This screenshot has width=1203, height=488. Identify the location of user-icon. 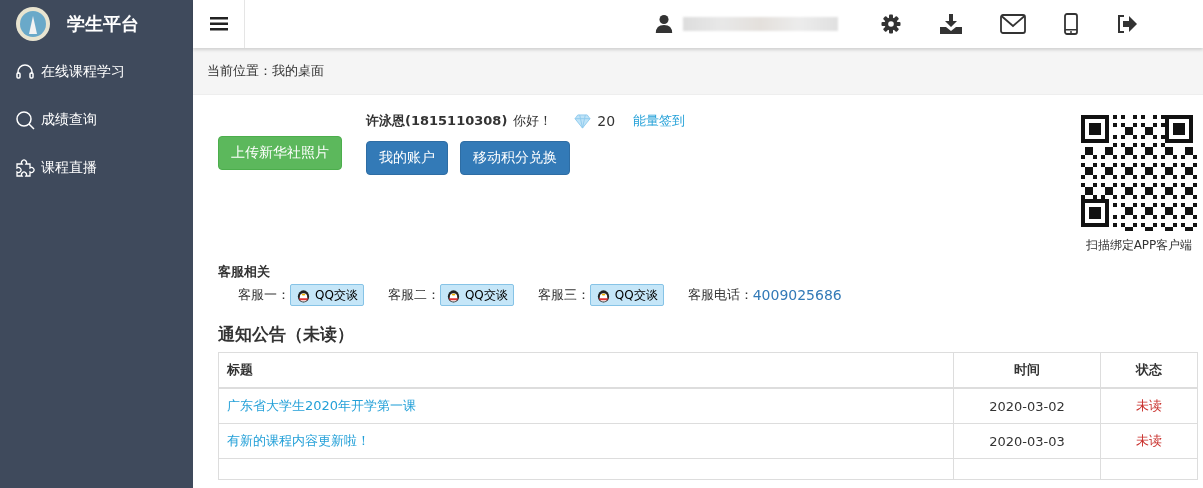
(664, 24).